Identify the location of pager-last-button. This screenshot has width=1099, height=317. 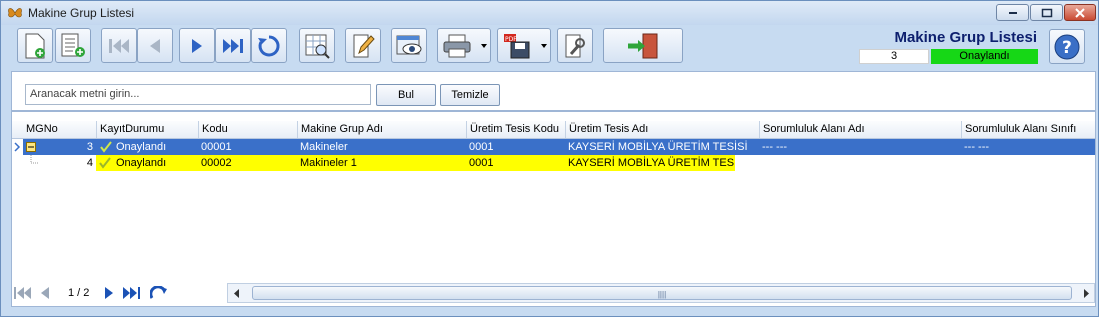
(132, 293).